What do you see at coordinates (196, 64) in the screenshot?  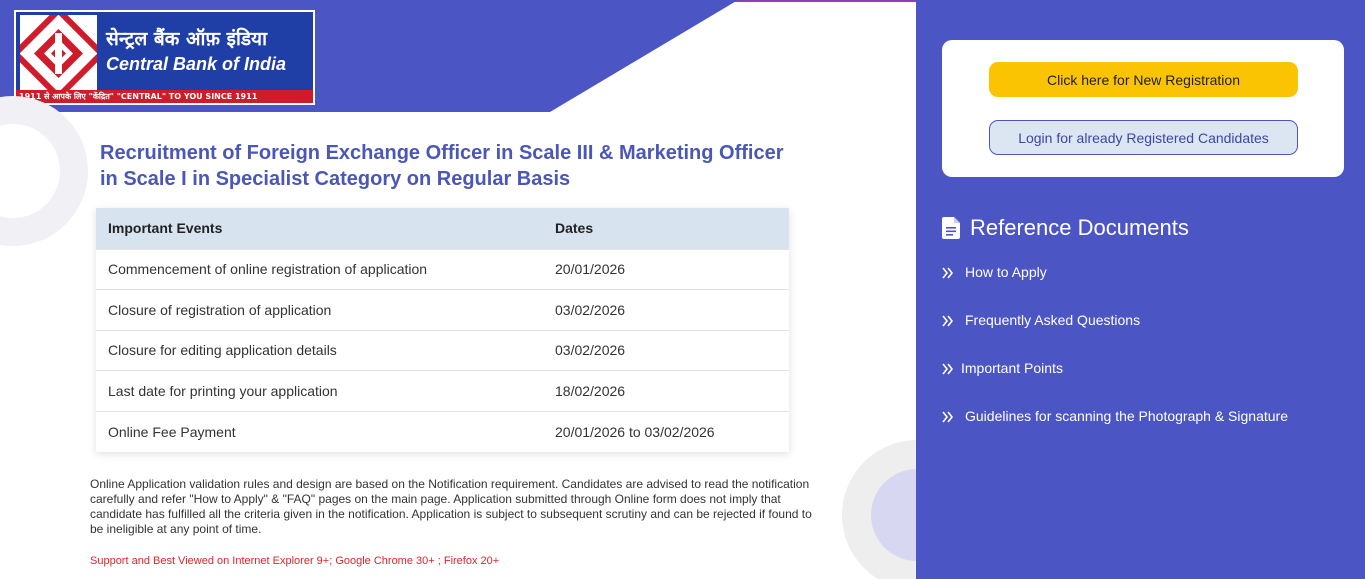 I see `logo-english-name: Central Bank of India` at bounding box center [196, 64].